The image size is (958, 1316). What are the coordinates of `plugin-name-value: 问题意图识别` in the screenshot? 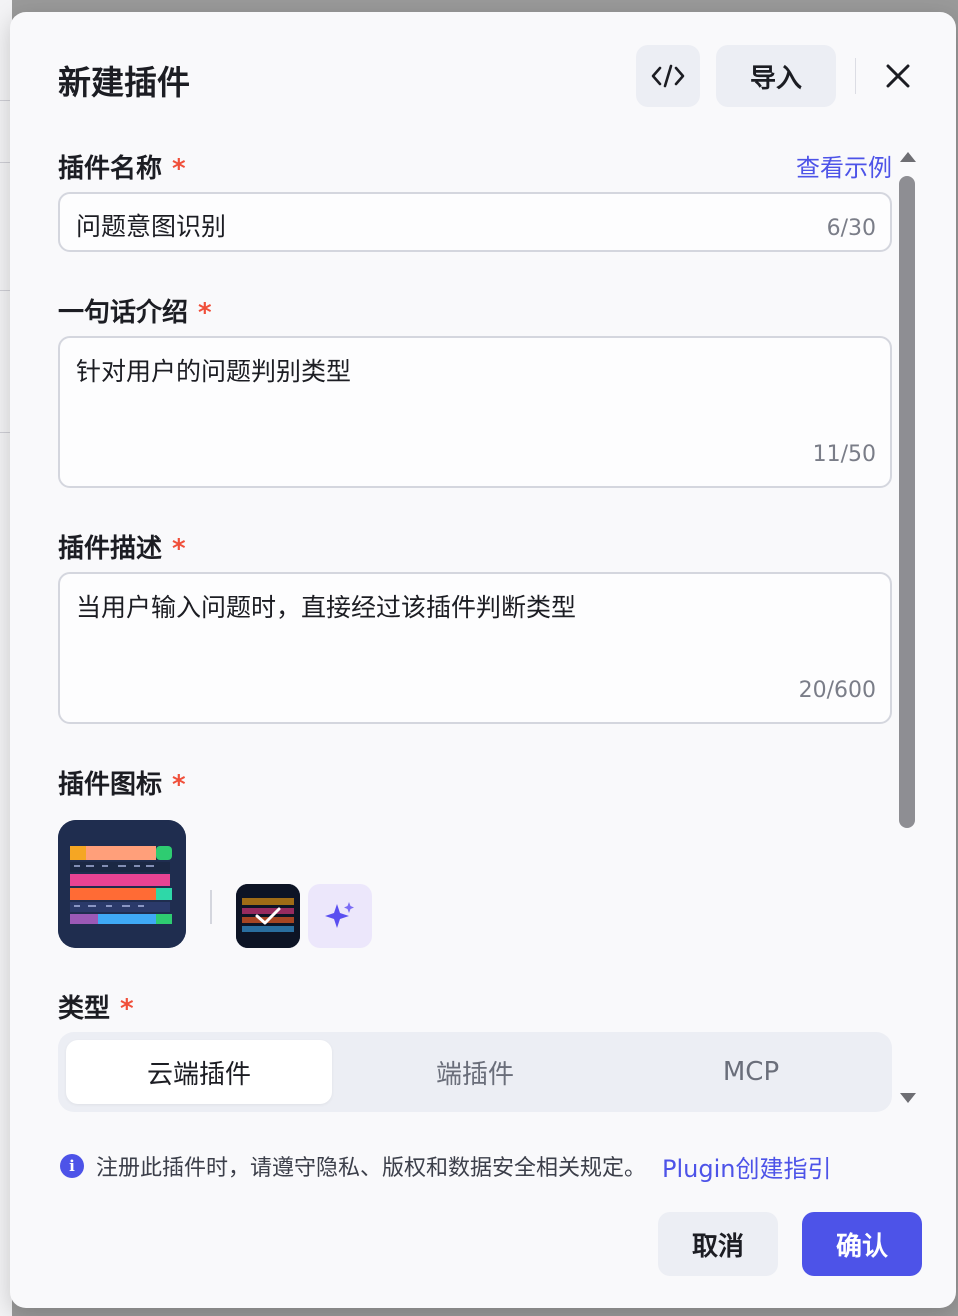 It's located at (151, 226).